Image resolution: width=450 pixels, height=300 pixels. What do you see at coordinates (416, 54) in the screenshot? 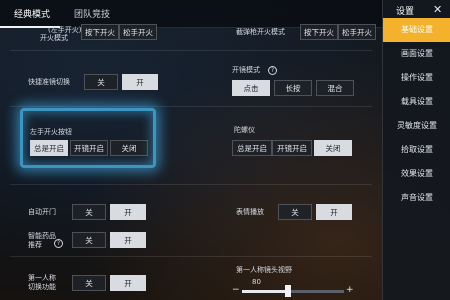
I see `sidebar-item-graphics: 画面设置` at bounding box center [416, 54].